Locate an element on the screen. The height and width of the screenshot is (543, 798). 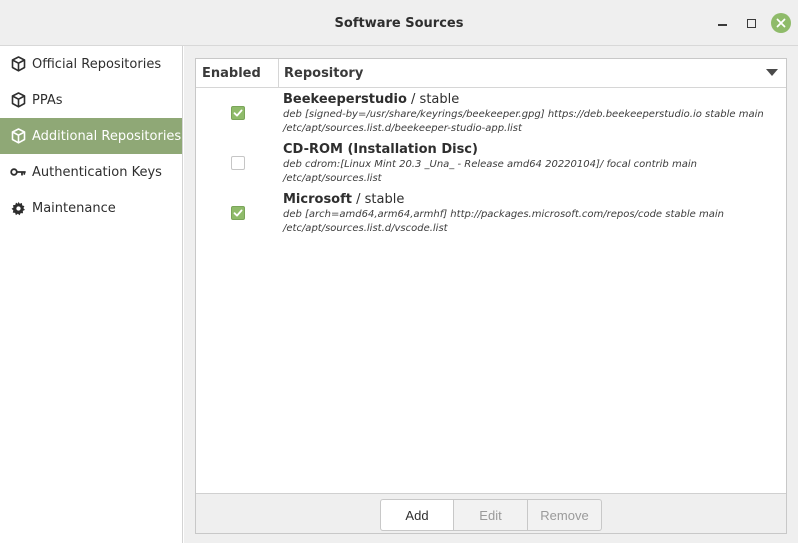
repository-file-path: /etc/apt/sources.list.d/vscode.list is located at coordinates (365, 228).